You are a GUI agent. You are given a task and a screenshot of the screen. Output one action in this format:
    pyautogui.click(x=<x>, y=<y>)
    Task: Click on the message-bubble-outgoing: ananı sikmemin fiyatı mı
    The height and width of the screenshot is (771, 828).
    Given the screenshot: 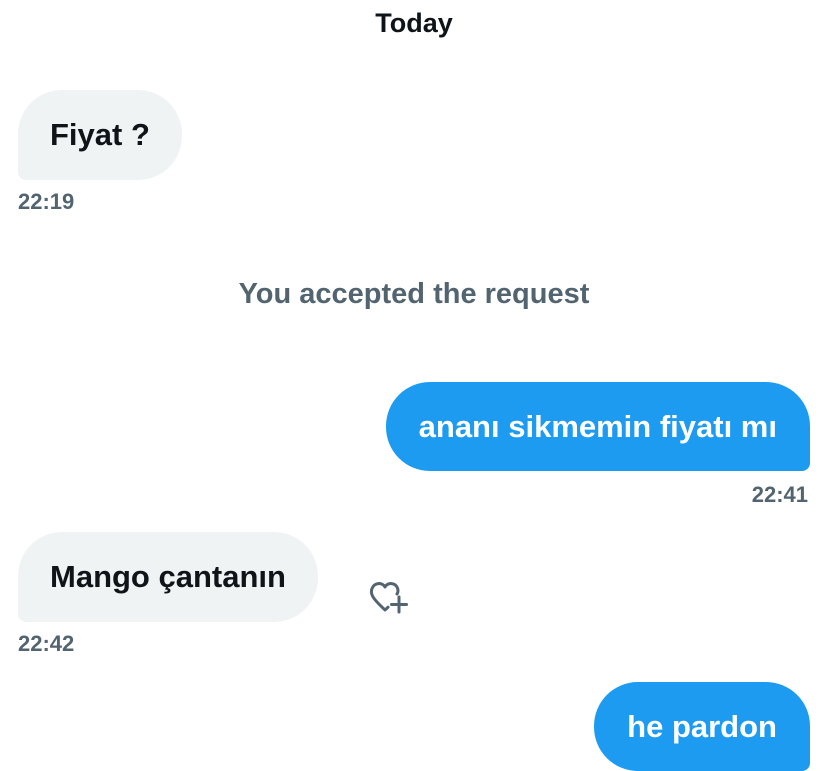 What is the action you would take?
    pyautogui.click(x=597, y=426)
    